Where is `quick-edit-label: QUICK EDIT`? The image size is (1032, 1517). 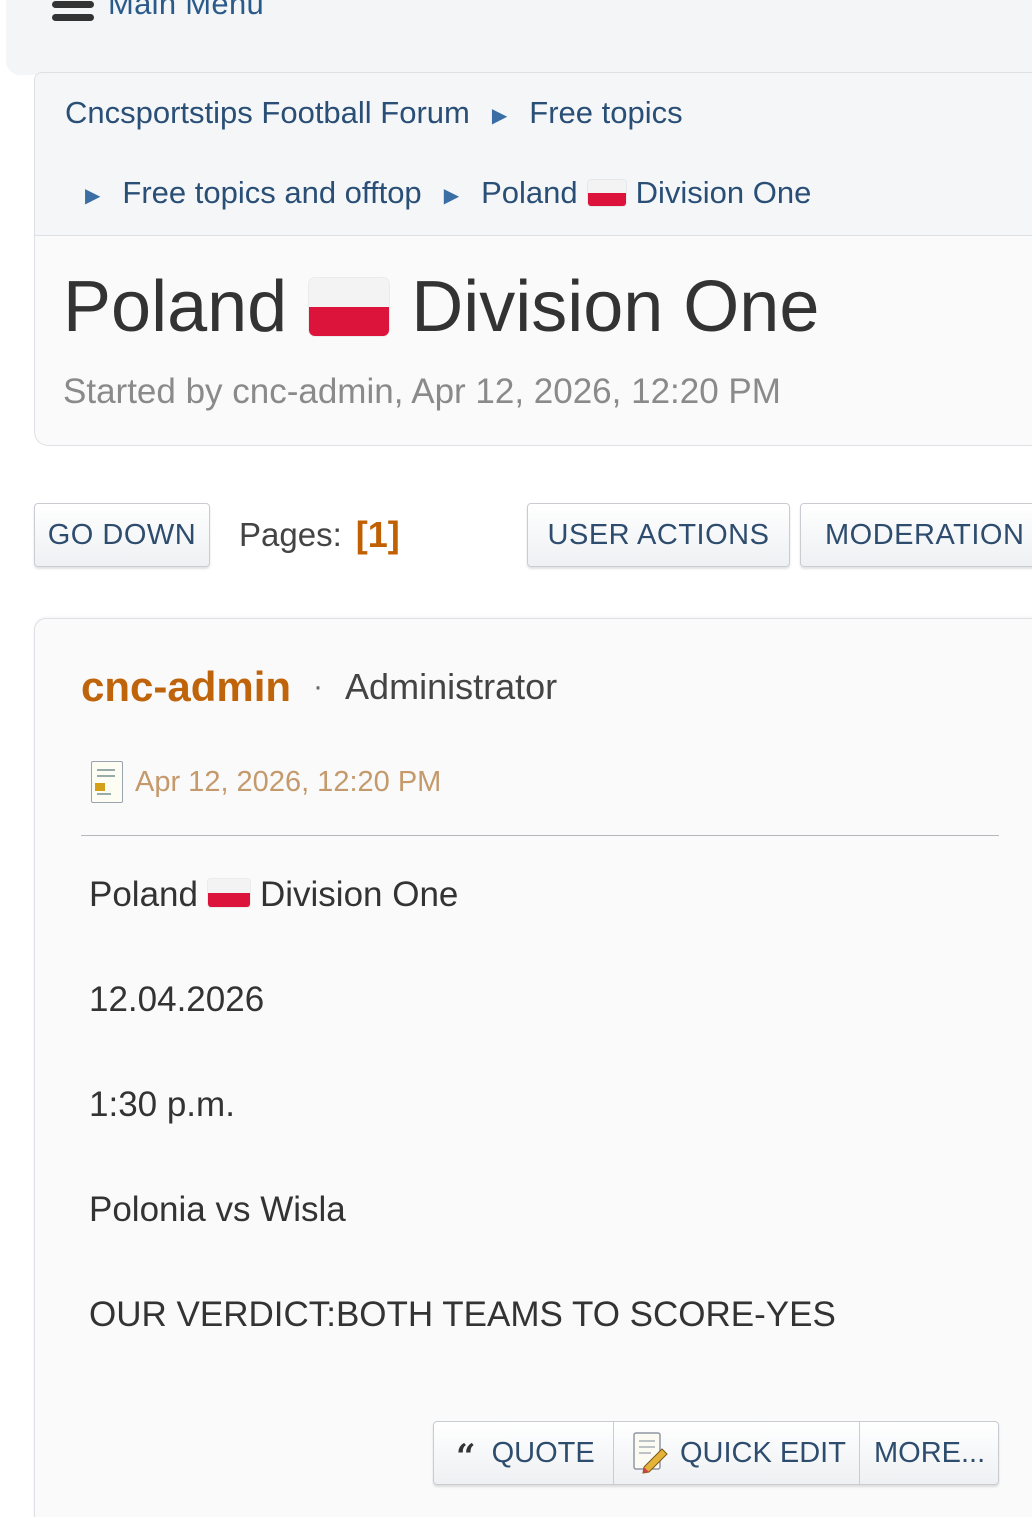
quick-edit-label: QUICK EDIT is located at coordinates (763, 1452).